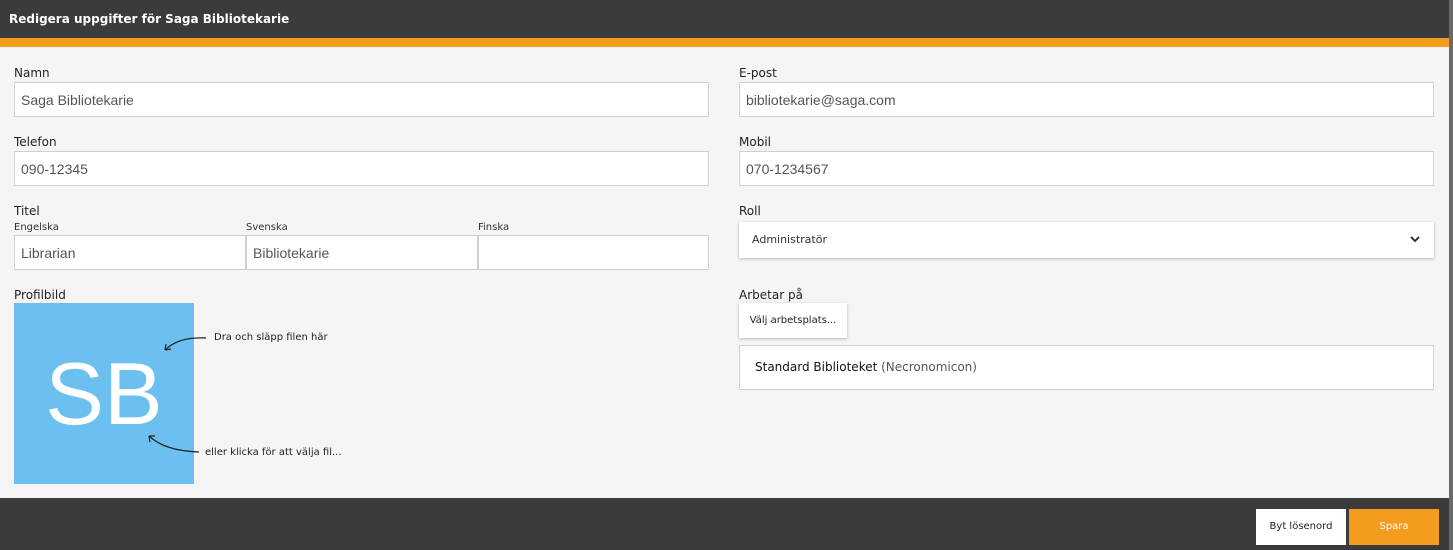 The image size is (1453, 550). Describe the element at coordinates (929, 367) in the screenshot. I see `workplace-org: (Necronomicon)` at that location.